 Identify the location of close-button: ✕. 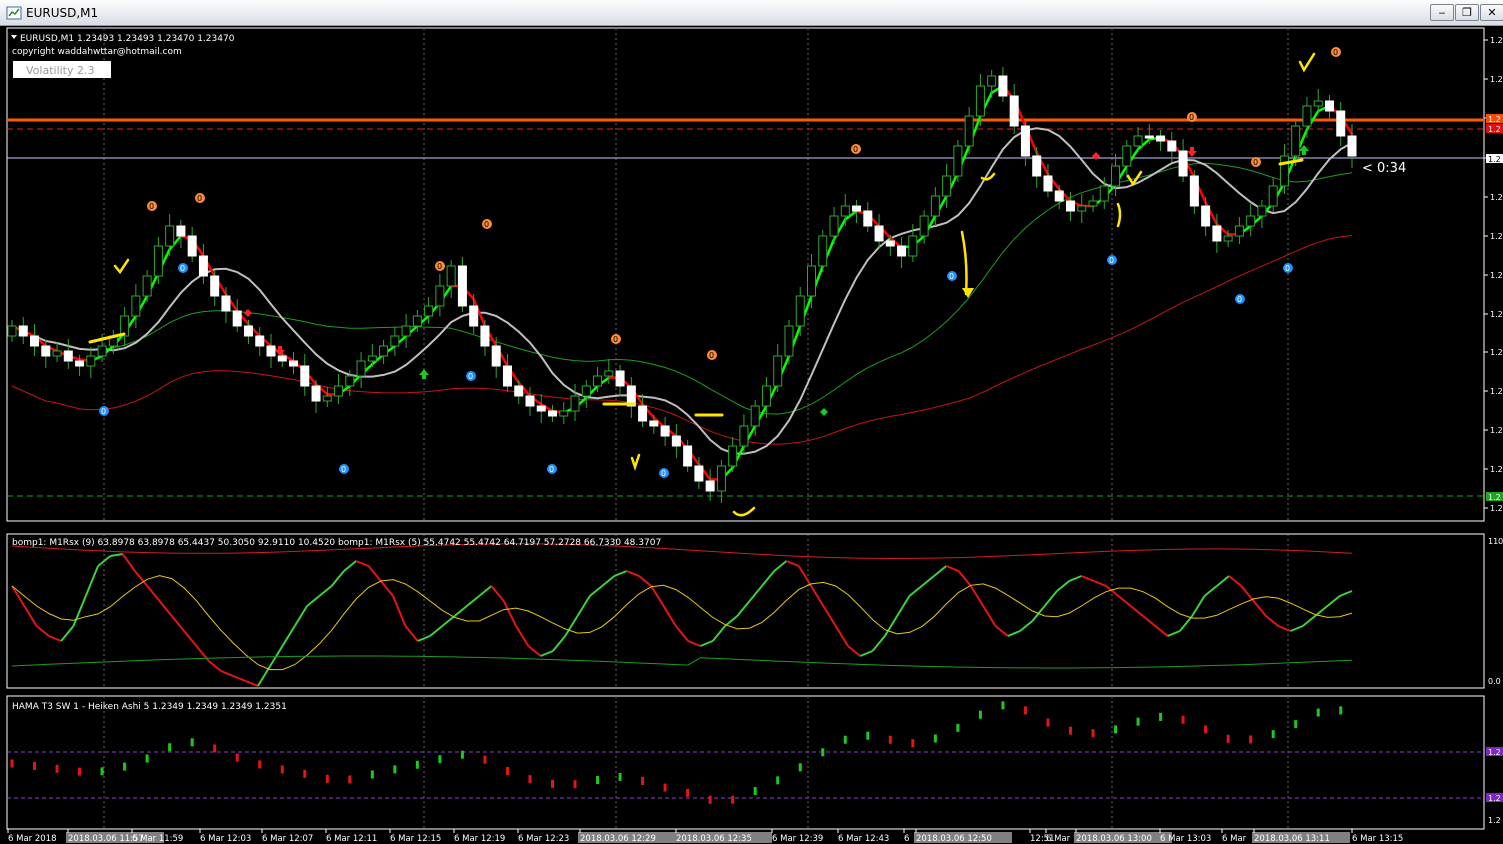
(1491, 12).